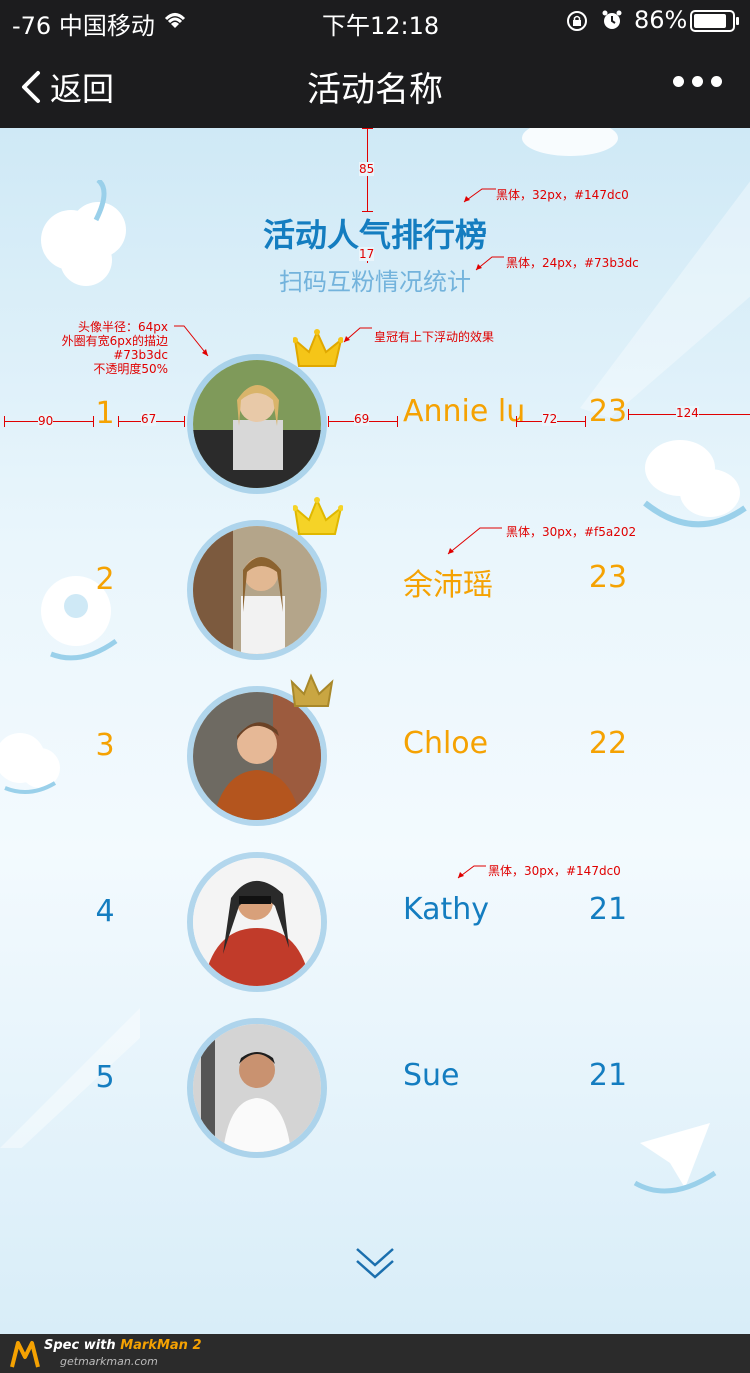 The image size is (750, 1373). What do you see at coordinates (577, 21) in the screenshot?
I see `rotation-lock-icon` at bounding box center [577, 21].